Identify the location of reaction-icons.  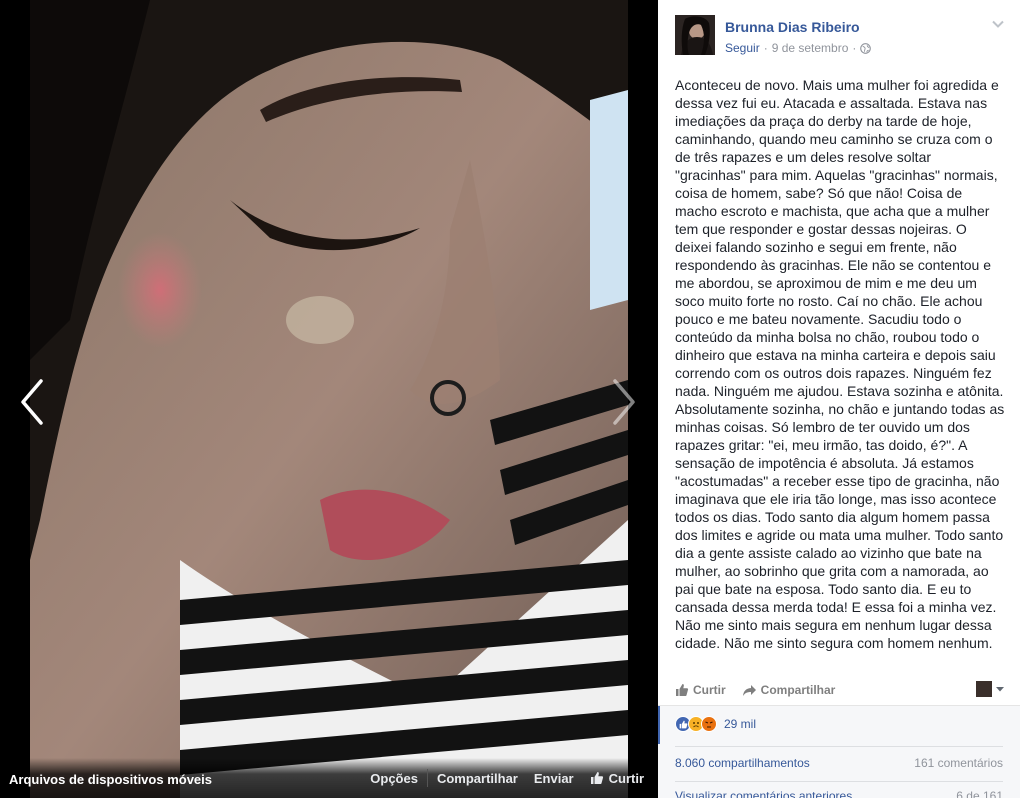
(696, 724).